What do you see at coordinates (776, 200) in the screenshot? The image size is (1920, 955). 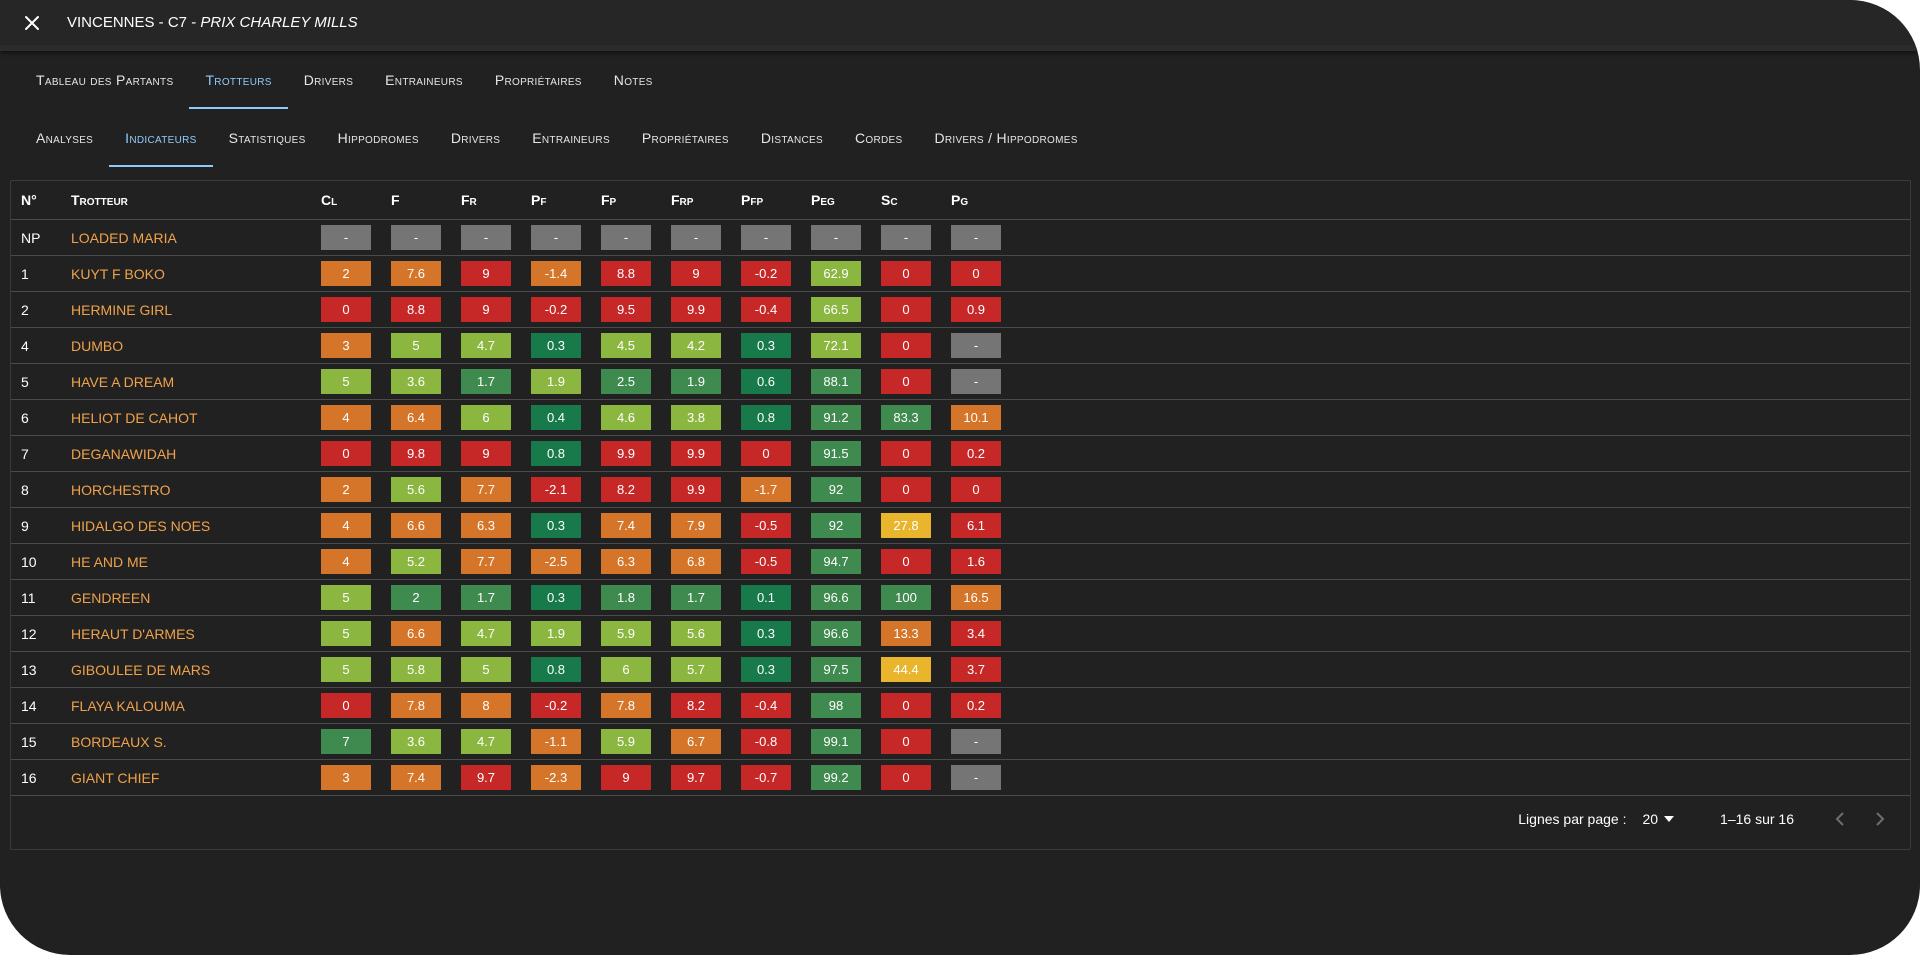 I see `column-header-pfp: Pfp` at bounding box center [776, 200].